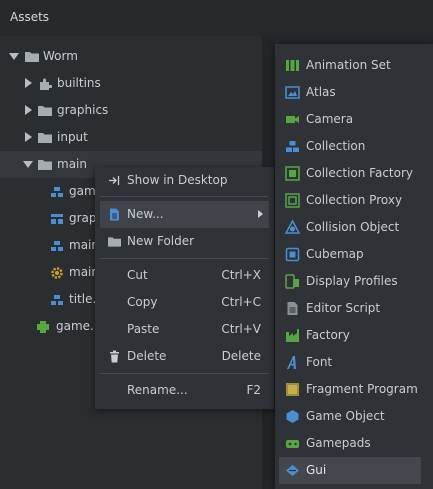  I want to click on tree-label: grap, so click(83, 218).